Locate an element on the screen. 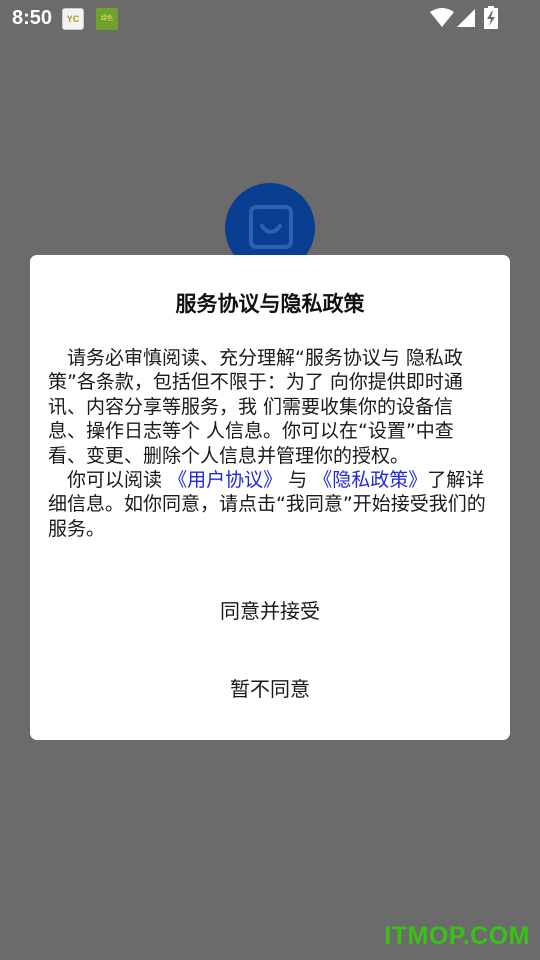  privacy-policy-link: 《隐私政策》 is located at coordinates (370, 480).